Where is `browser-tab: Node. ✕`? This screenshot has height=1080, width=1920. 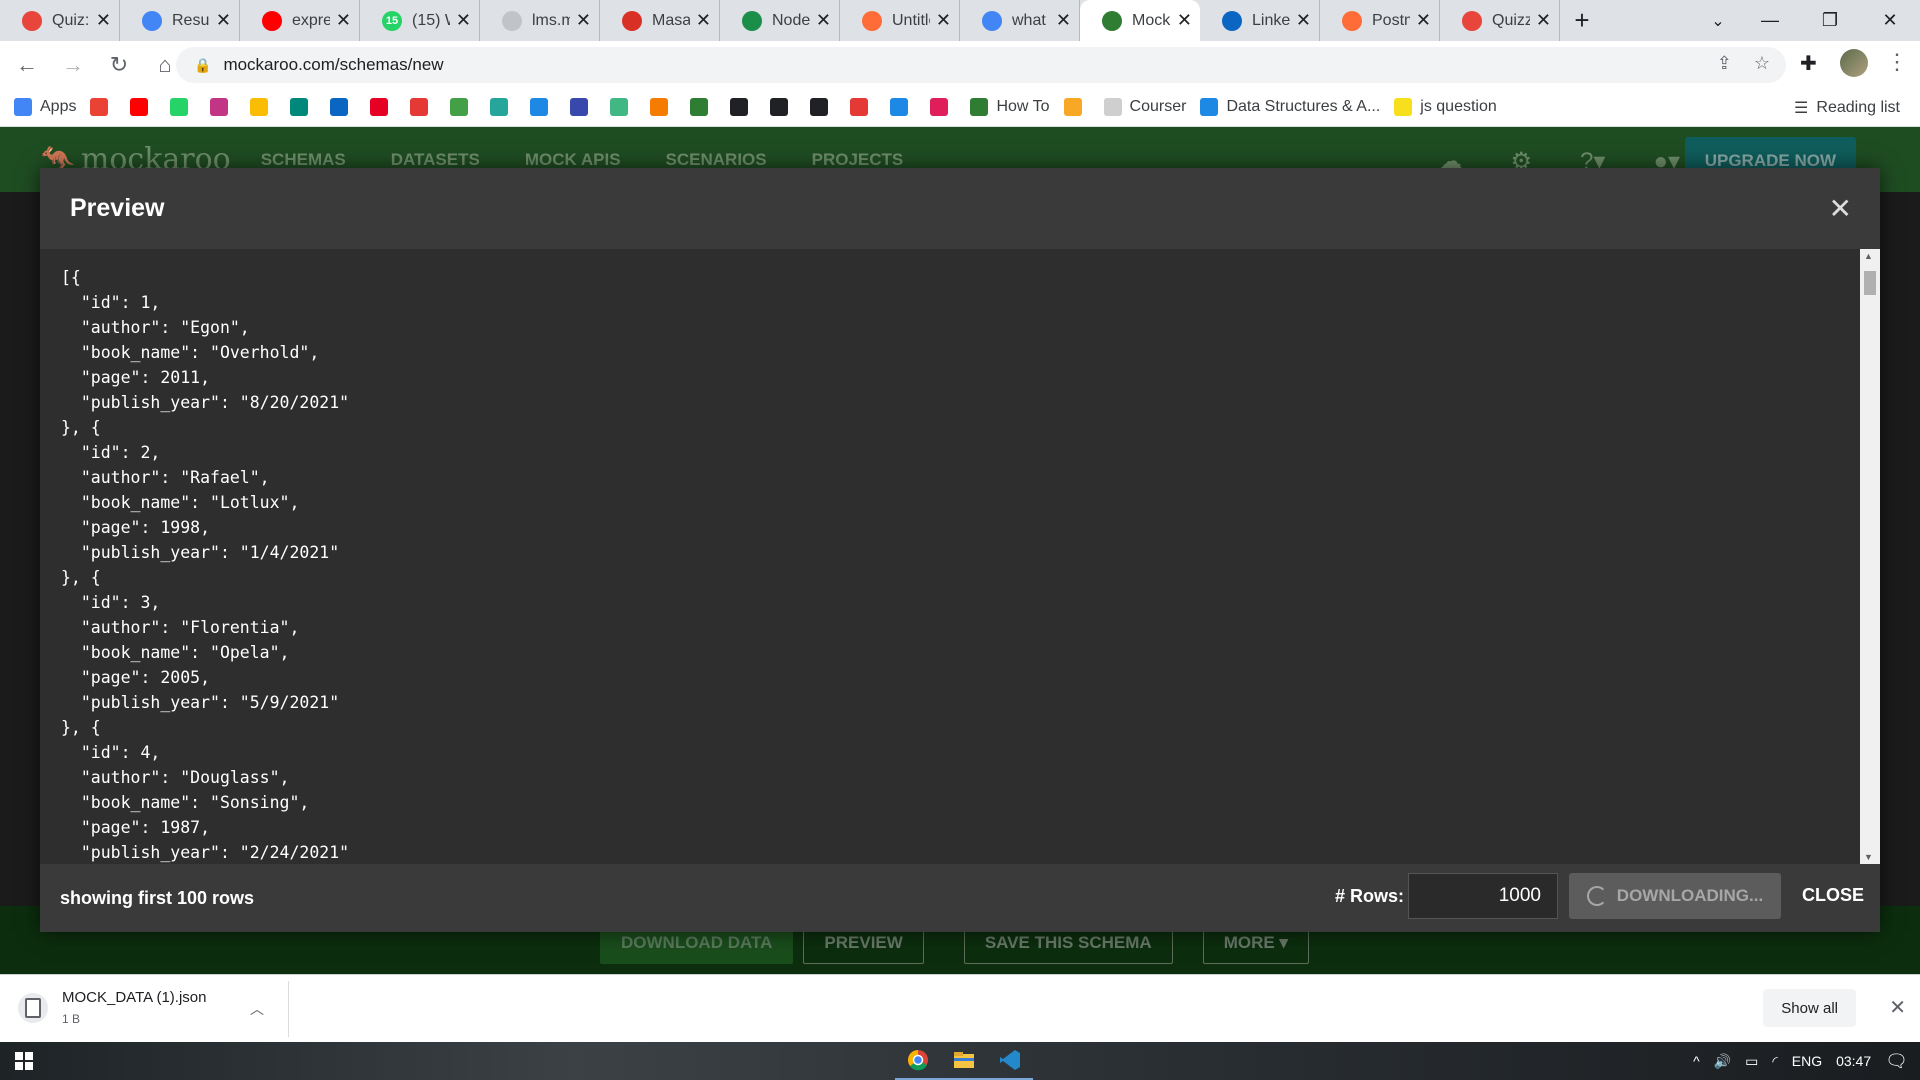
browser-tab: Node. ✕ is located at coordinates (780, 20).